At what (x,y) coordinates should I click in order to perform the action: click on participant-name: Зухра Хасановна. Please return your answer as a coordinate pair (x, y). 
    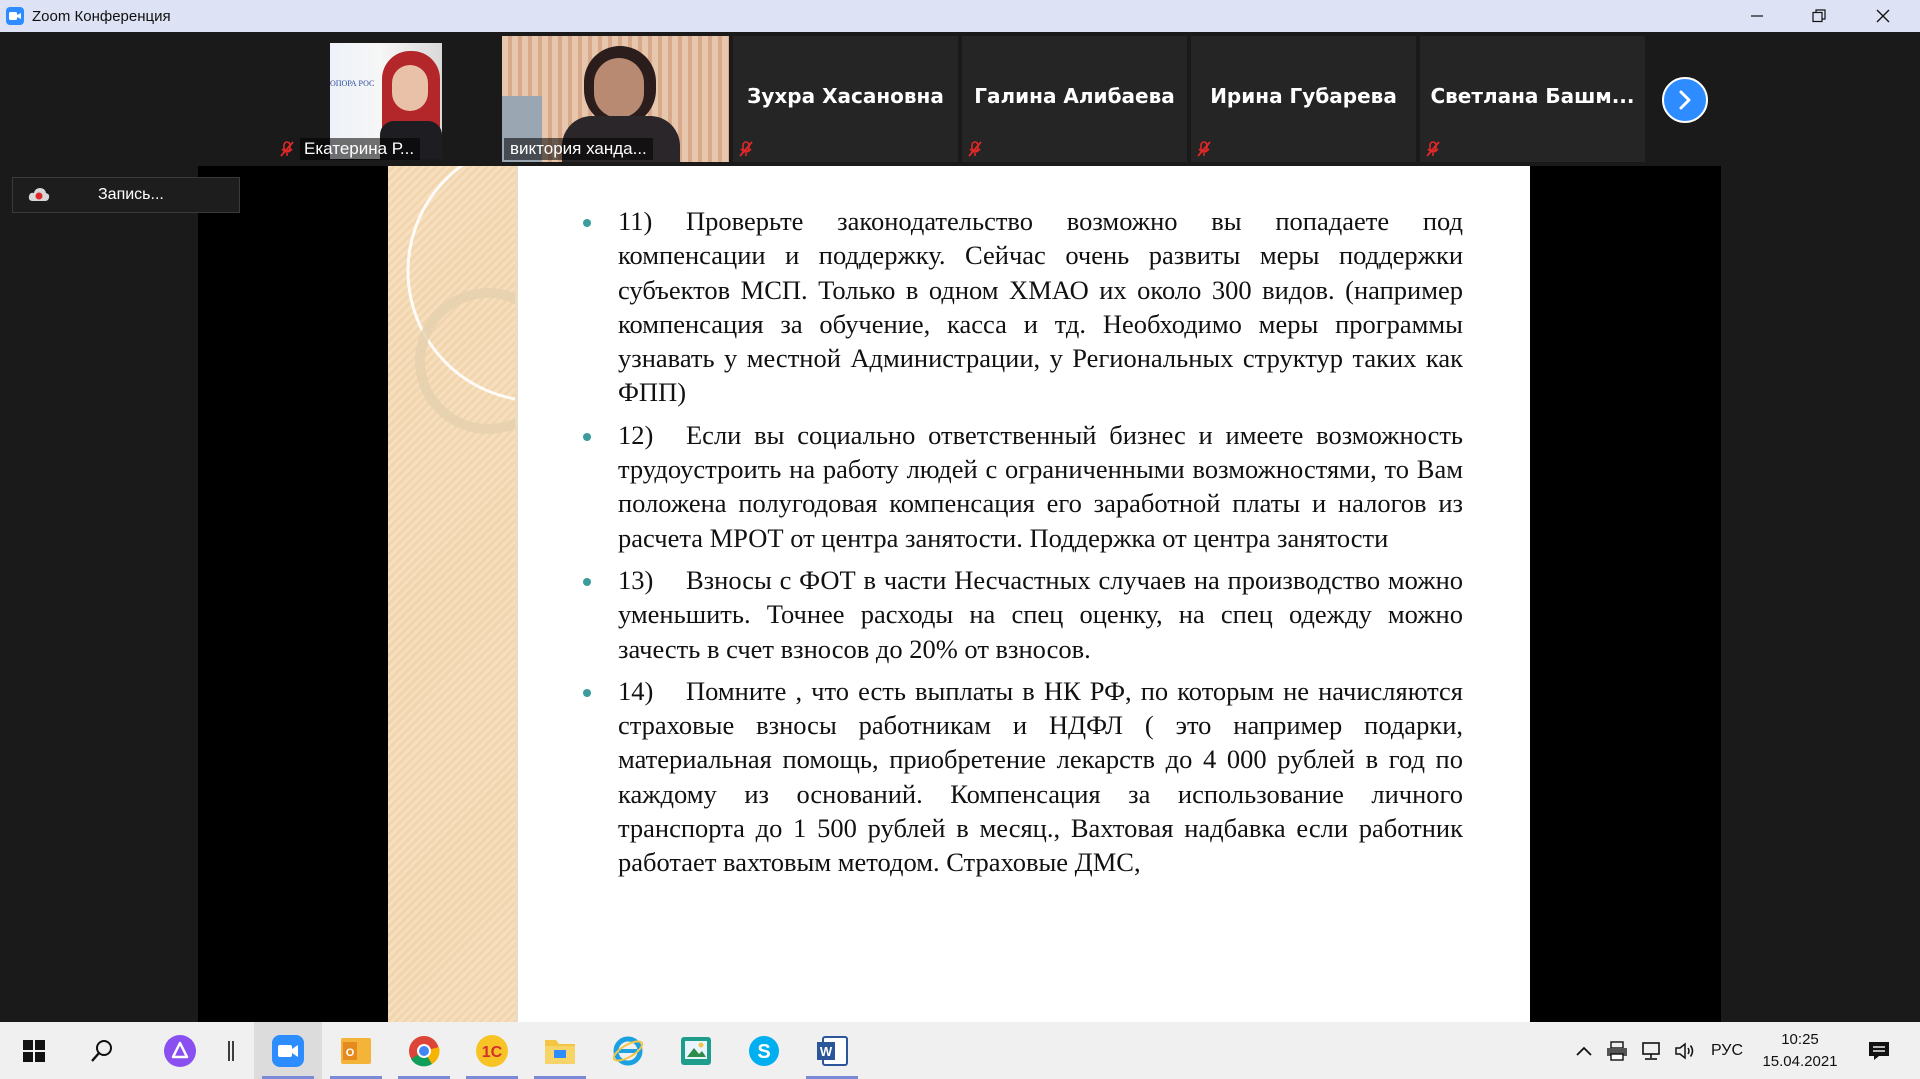
    Looking at the image, I should click on (845, 96).